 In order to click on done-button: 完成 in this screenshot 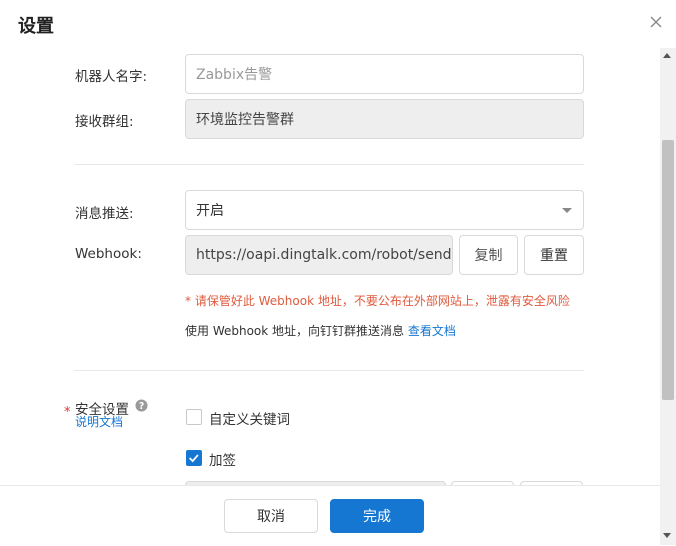, I will do `click(377, 516)`.